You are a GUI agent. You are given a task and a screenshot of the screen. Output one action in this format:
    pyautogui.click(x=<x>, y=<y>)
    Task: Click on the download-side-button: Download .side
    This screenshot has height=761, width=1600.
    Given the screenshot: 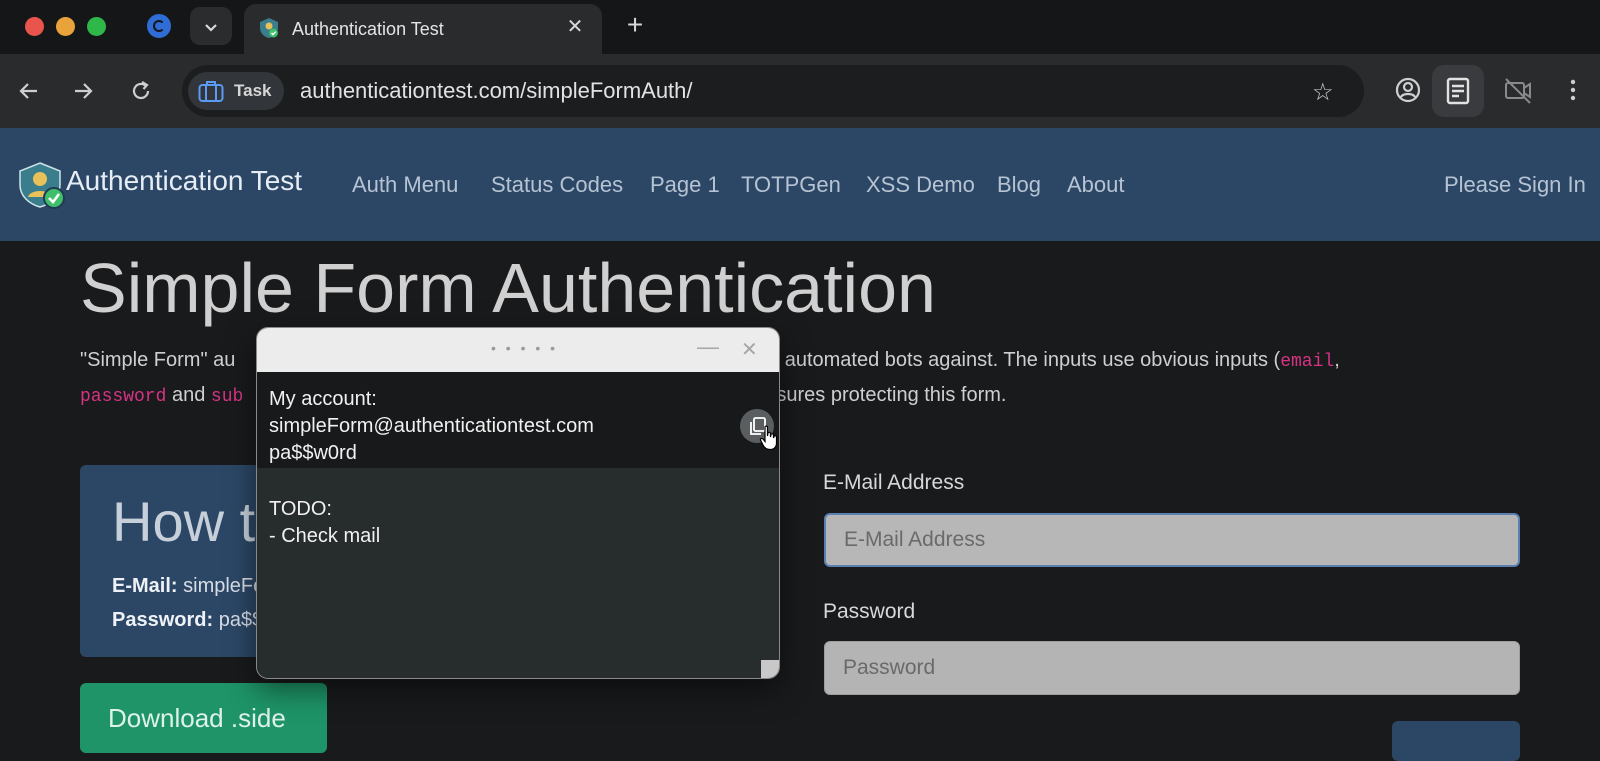 What is the action you would take?
    pyautogui.click(x=203, y=718)
    